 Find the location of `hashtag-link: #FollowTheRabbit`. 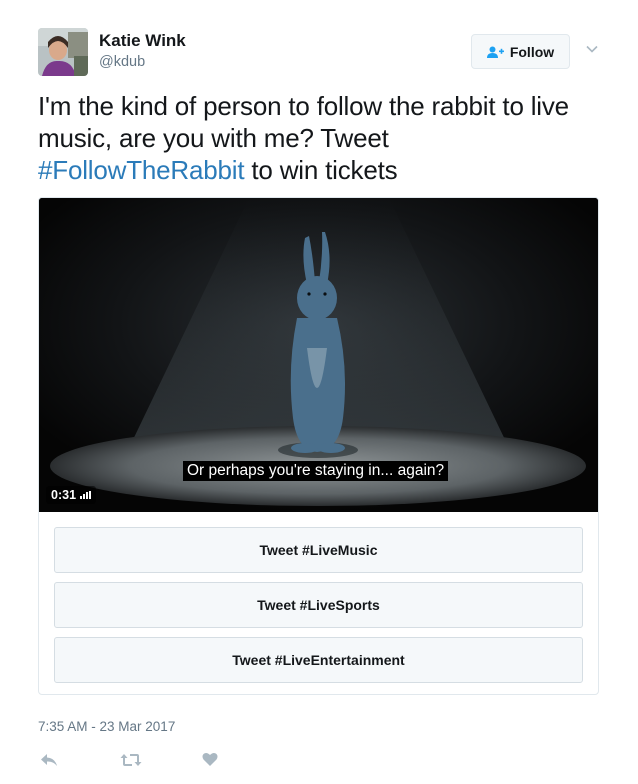

hashtag-link: #FollowTheRabbit is located at coordinates (141, 170).